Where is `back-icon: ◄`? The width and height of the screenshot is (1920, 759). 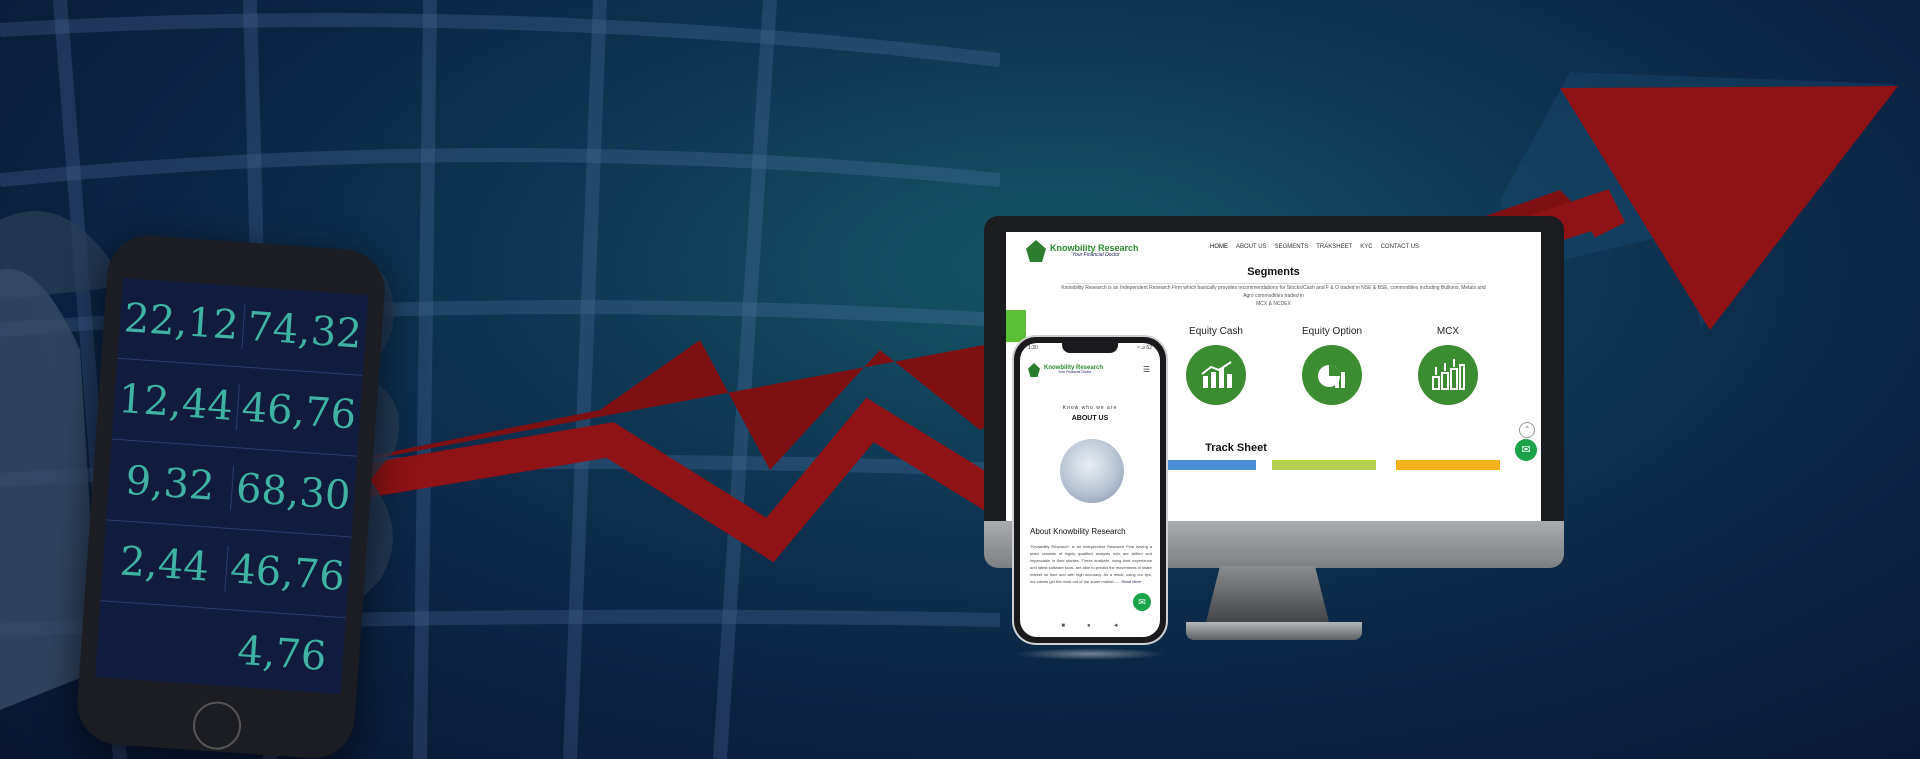
back-icon: ◄ is located at coordinates (1116, 626).